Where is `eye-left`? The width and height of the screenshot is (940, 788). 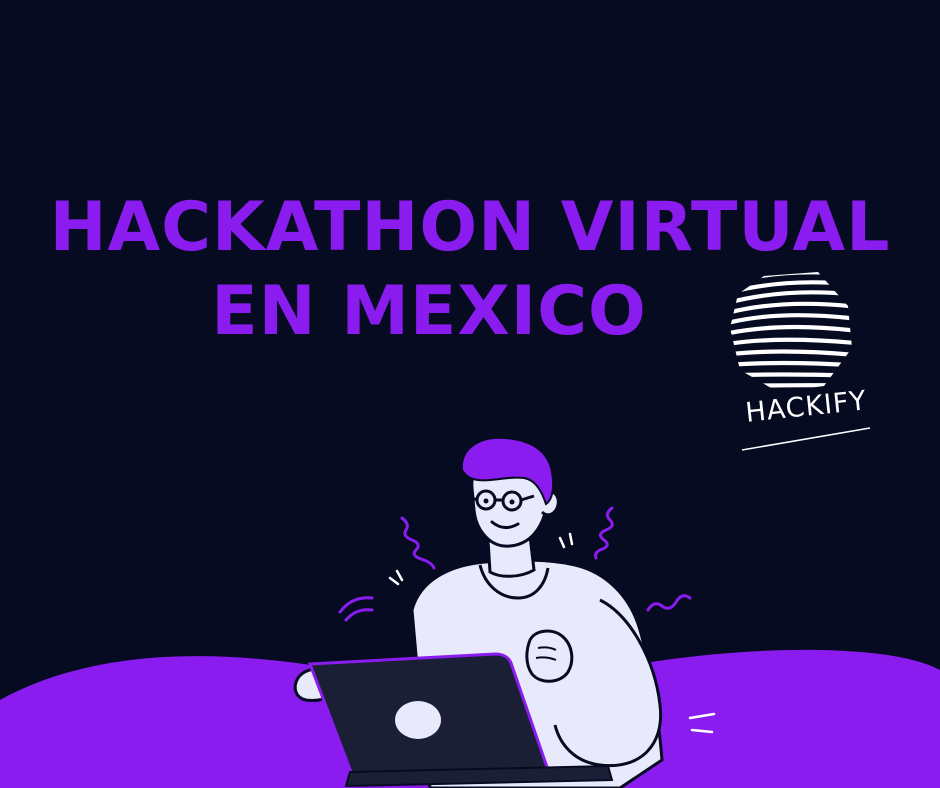 eye-left is located at coordinates (486, 501).